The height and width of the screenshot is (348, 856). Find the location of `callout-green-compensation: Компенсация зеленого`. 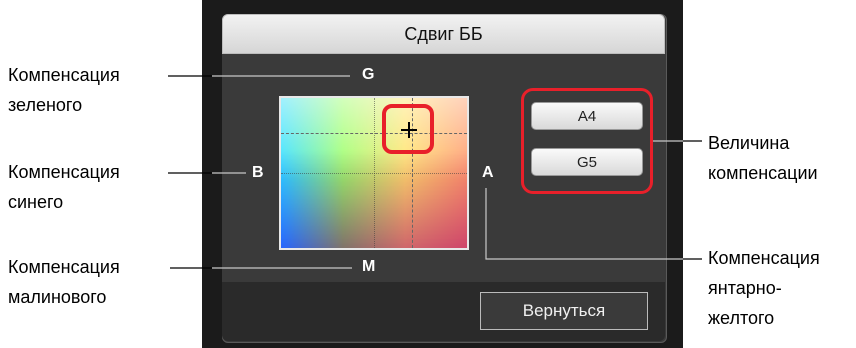

callout-green-compensation: Компенсация зеленого is located at coordinates (64, 90).